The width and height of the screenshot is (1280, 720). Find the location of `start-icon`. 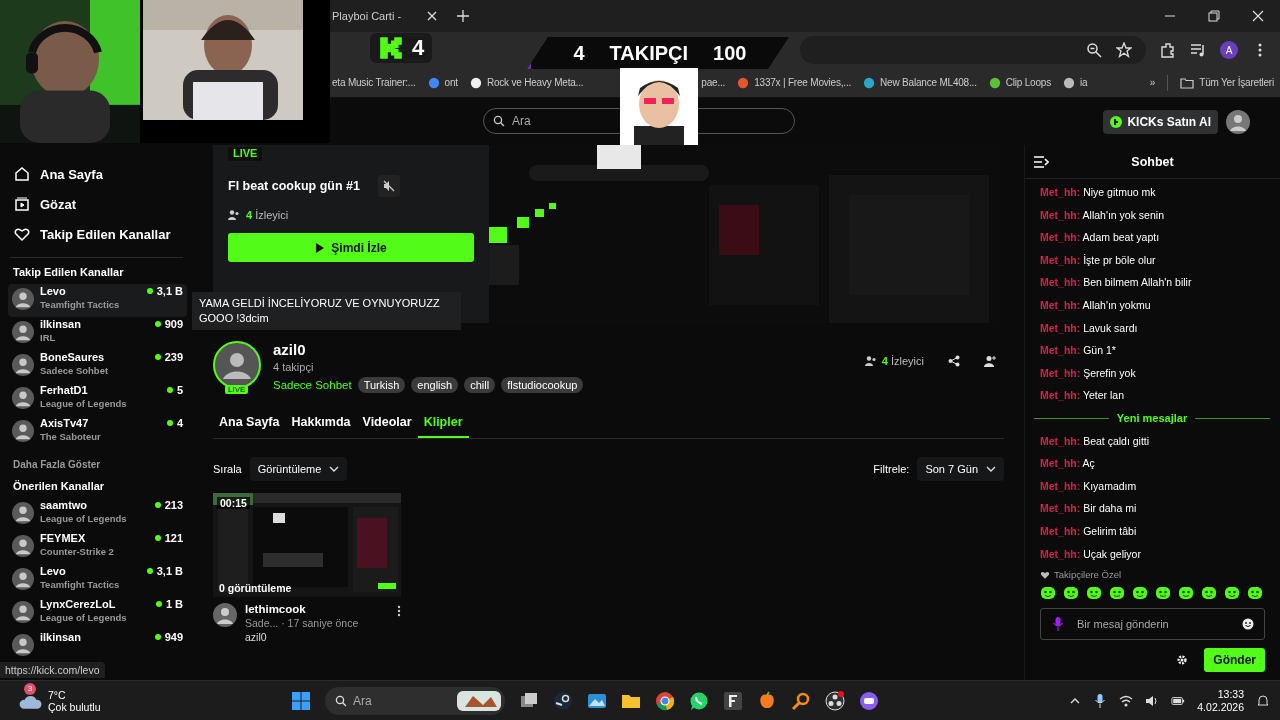

start-icon is located at coordinates (300, 700).